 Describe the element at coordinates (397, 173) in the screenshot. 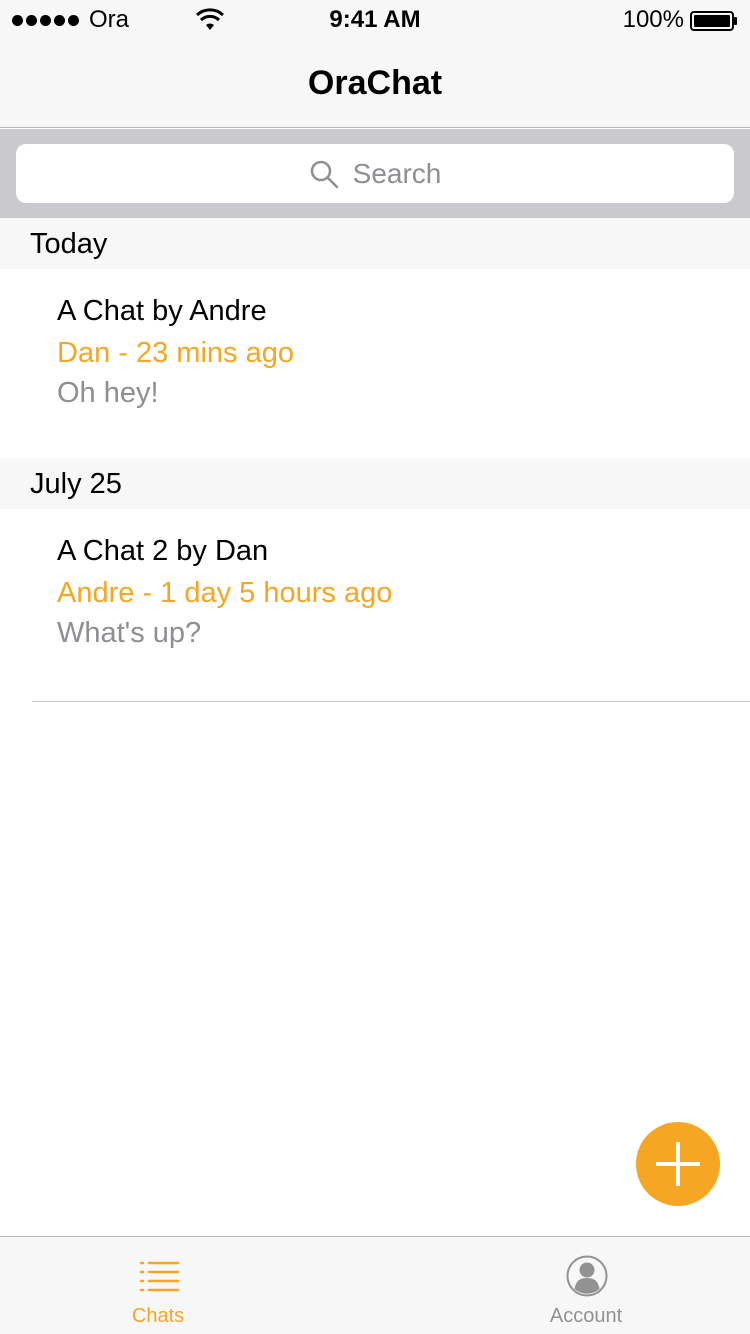

I see `search-placeholder: Search` at that location.